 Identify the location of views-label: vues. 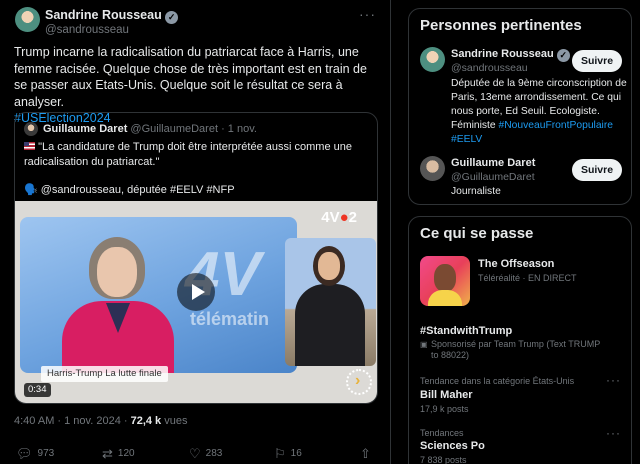
(176, 421).